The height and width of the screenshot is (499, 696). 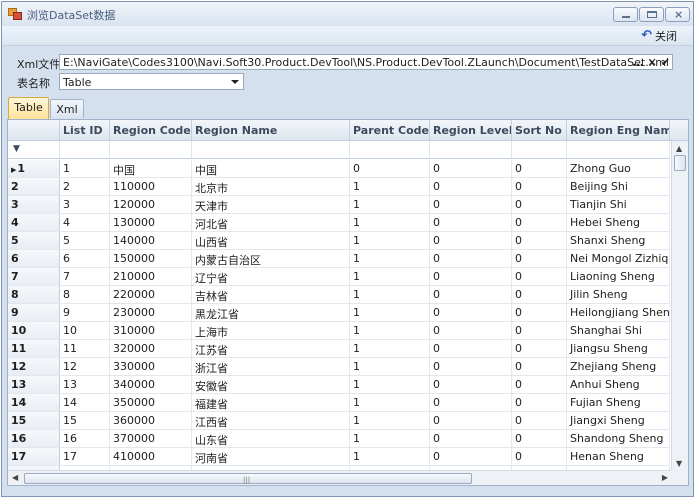 I want to click on table-name-select: Table, so click(x=151, y=81).